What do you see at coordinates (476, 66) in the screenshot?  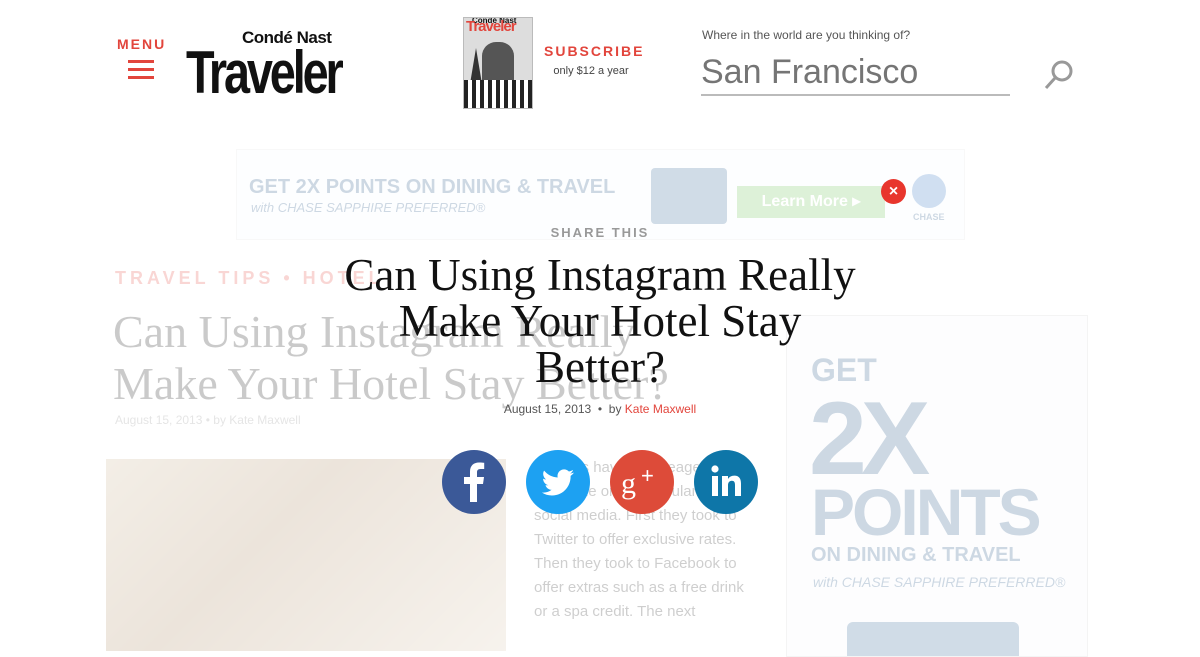 I see `eiffel-tower-graphic` at bounding box center [476, 66].